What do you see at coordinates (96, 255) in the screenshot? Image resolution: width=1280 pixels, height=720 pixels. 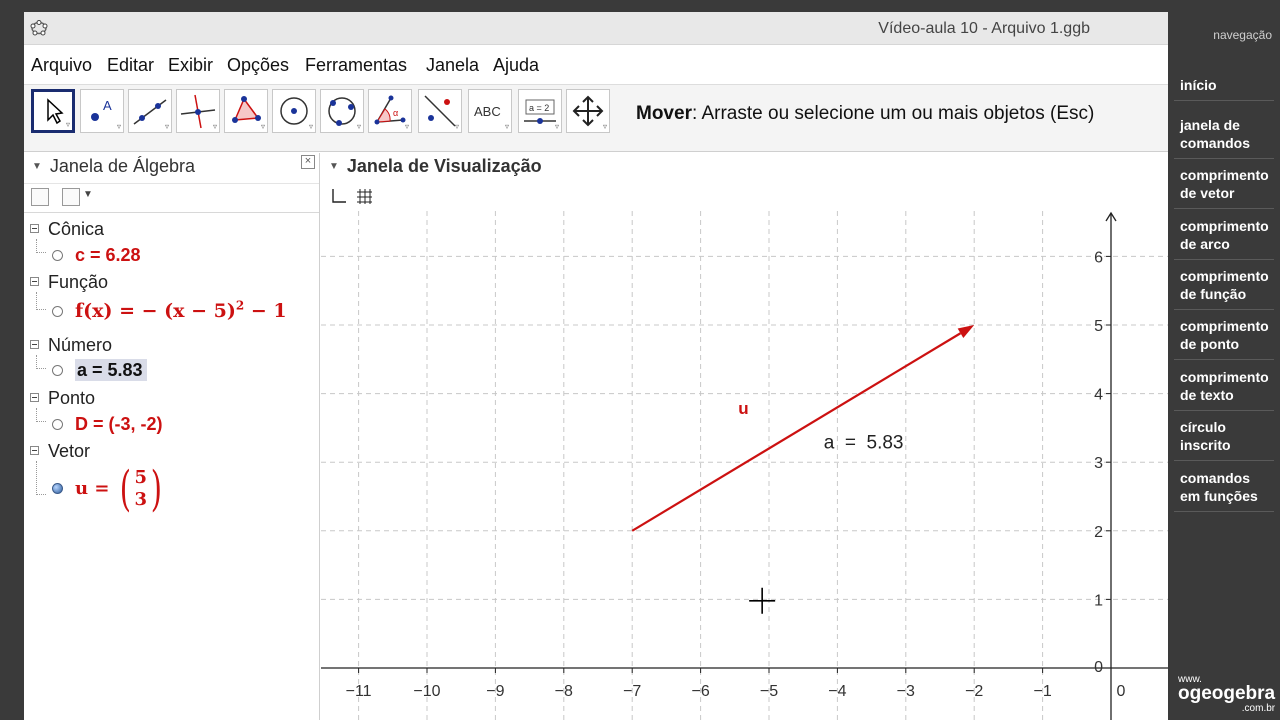 I see `object-c: c = 6.28` at bounding box center [96, 255].